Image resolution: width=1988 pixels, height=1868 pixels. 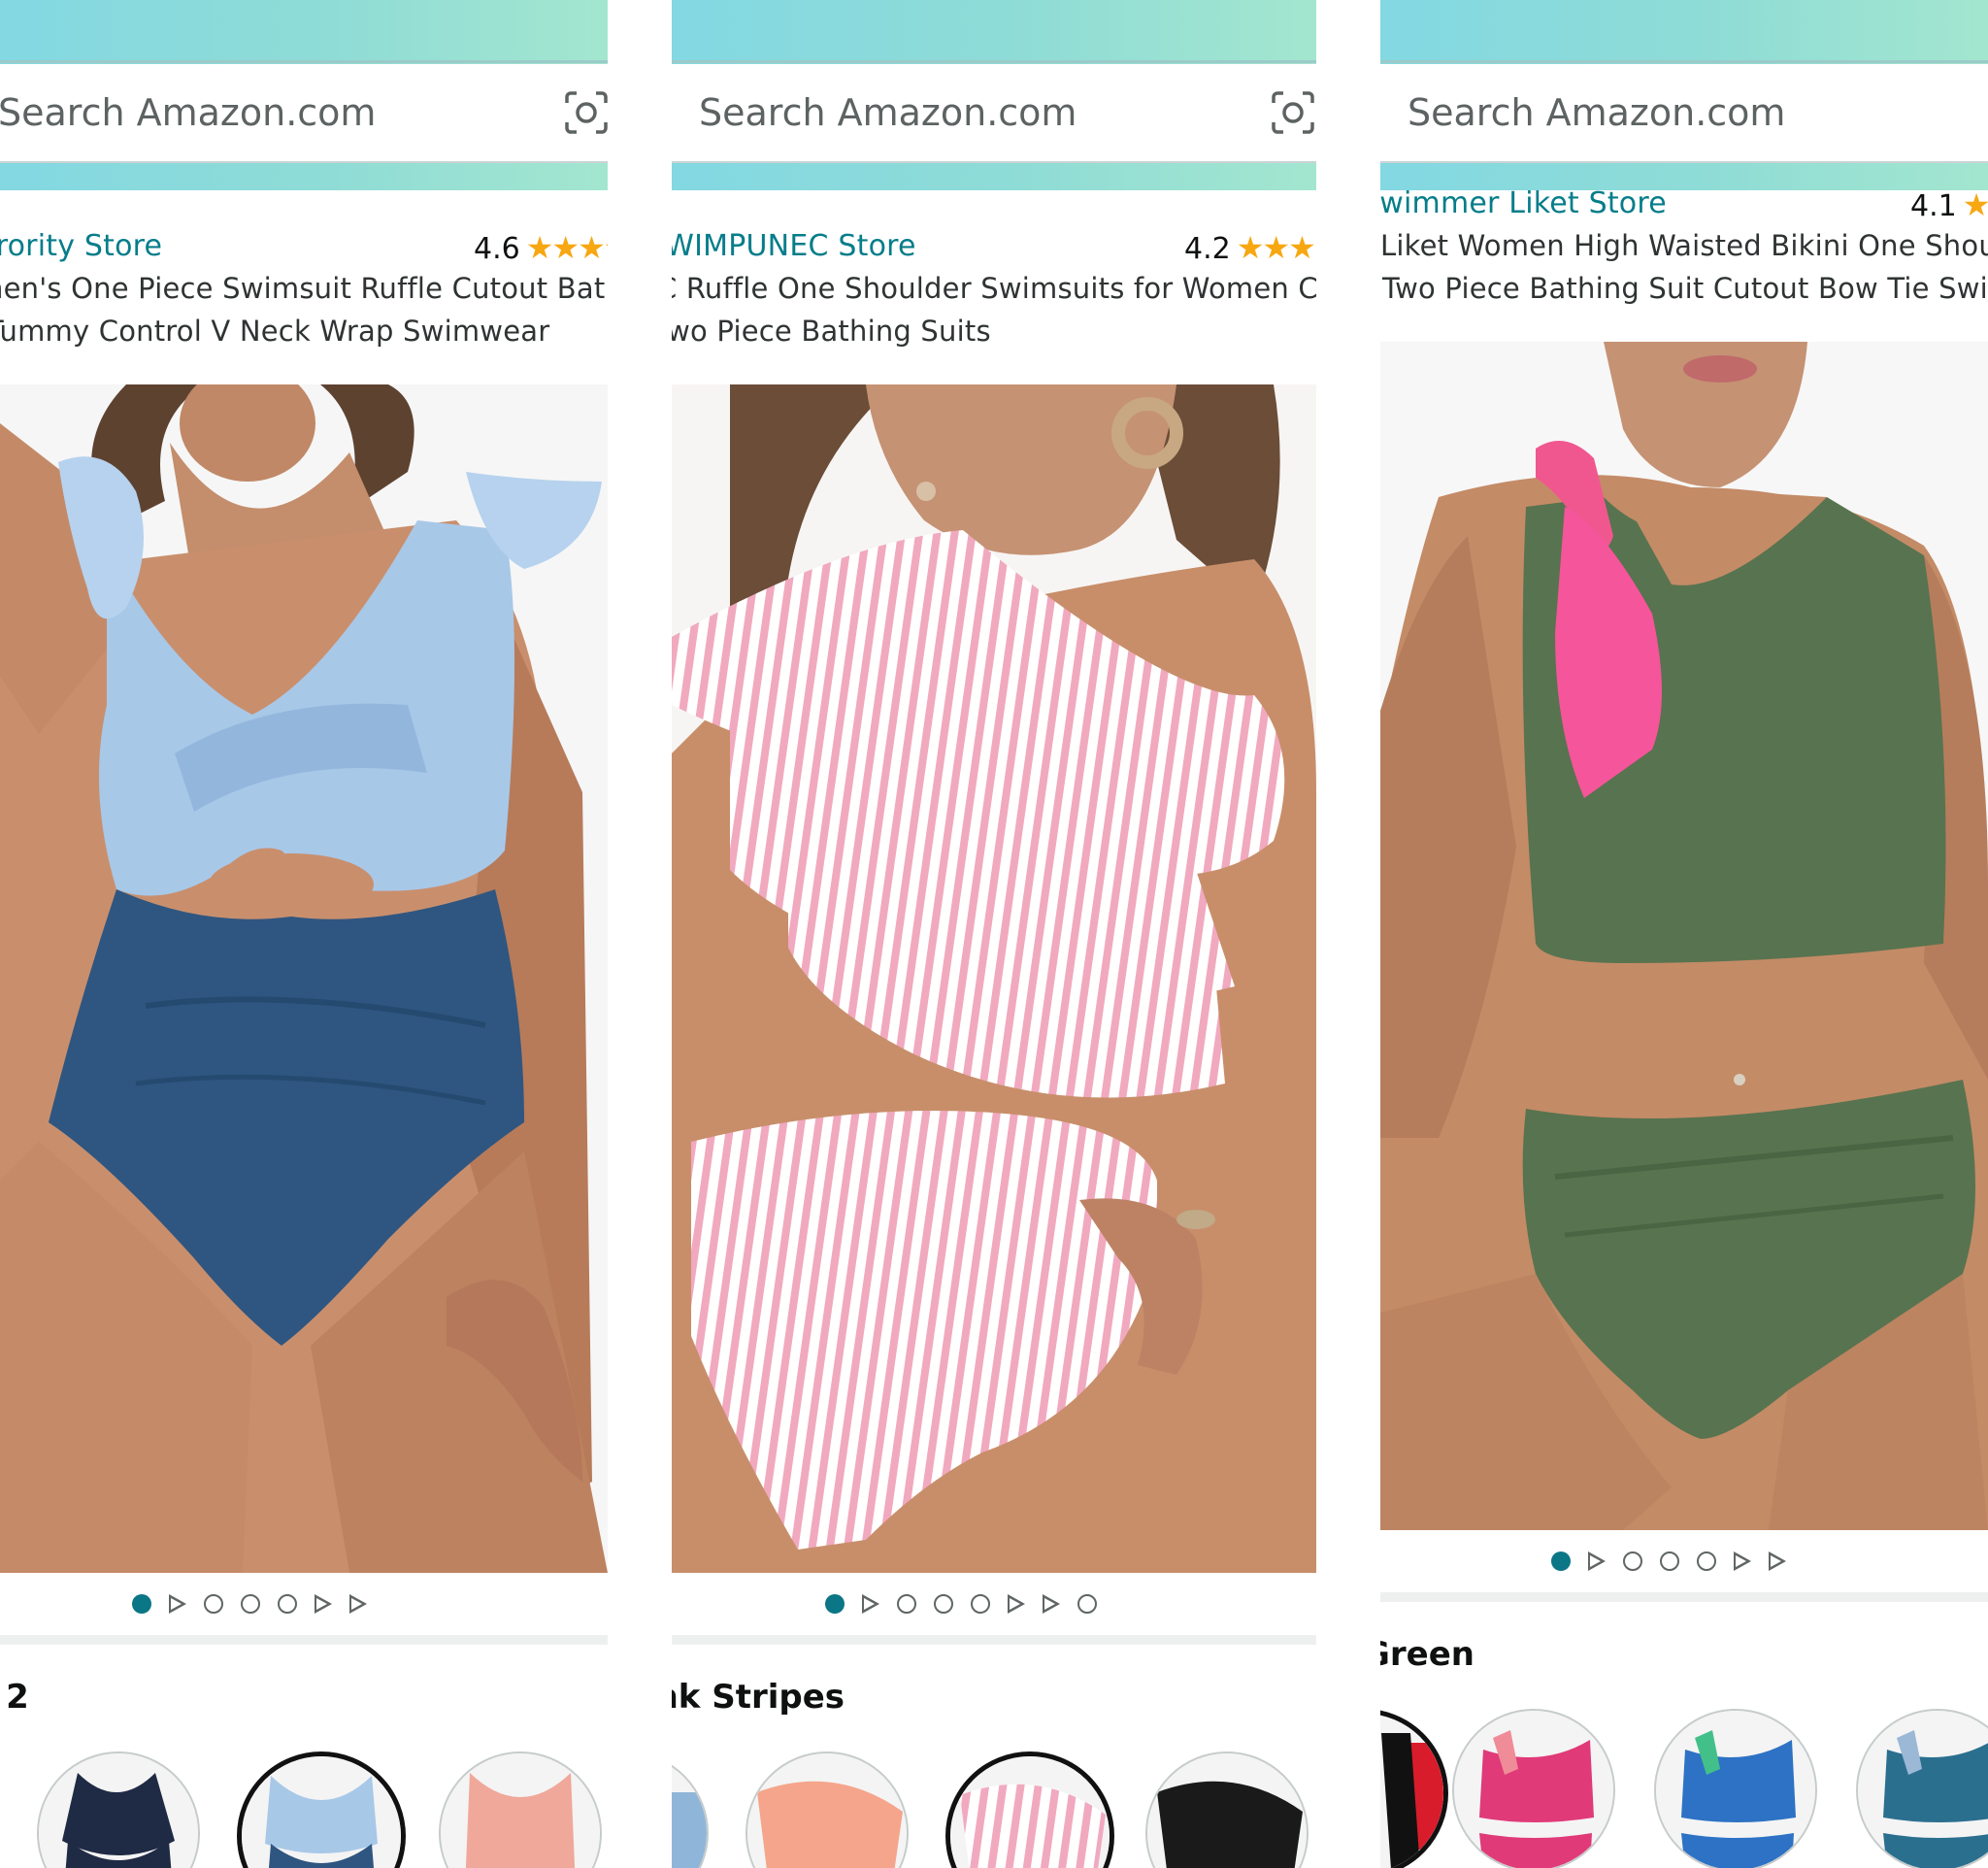 What do you see at coordinates (1414, 1788) in the screenshot?
I see `color-swatch-black-red` at bounding box center [1414, 1788].